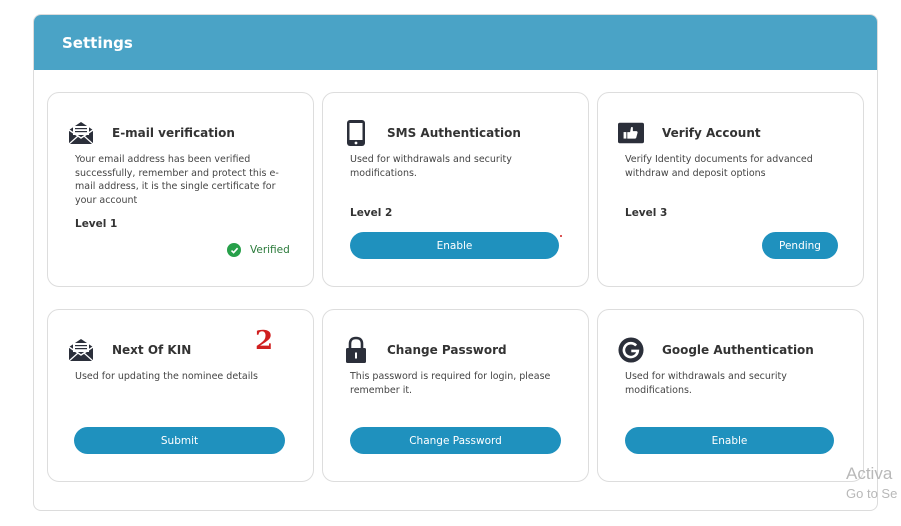 This screenshot has width=901, height=526. I want to click on phone-icon, so click(356, 133).